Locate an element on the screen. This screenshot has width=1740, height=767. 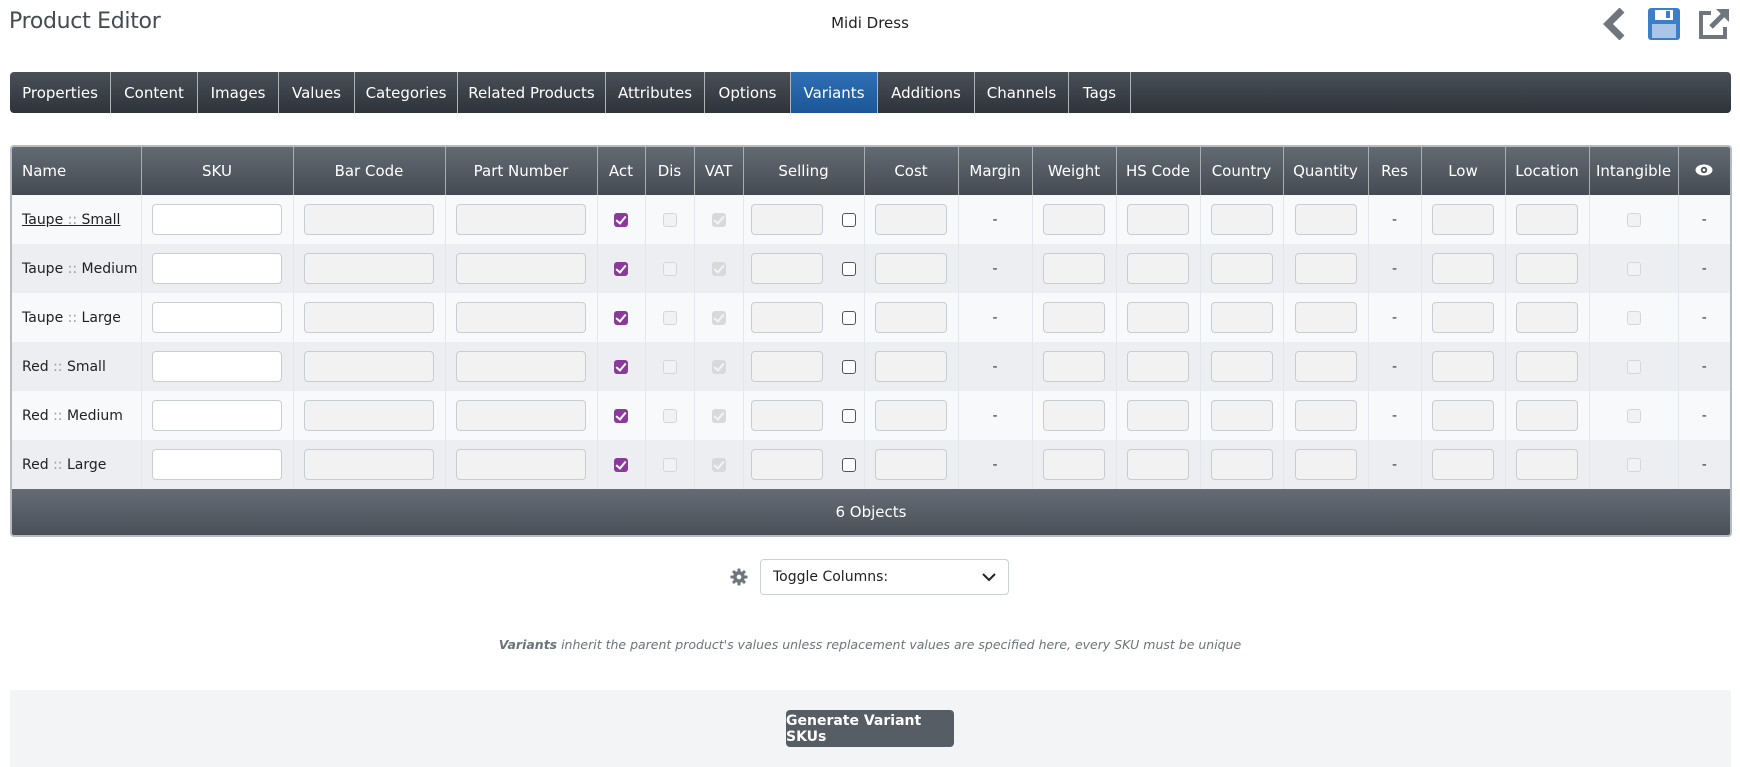
tab-tags: Tags is located at coordinates (1100, 92).